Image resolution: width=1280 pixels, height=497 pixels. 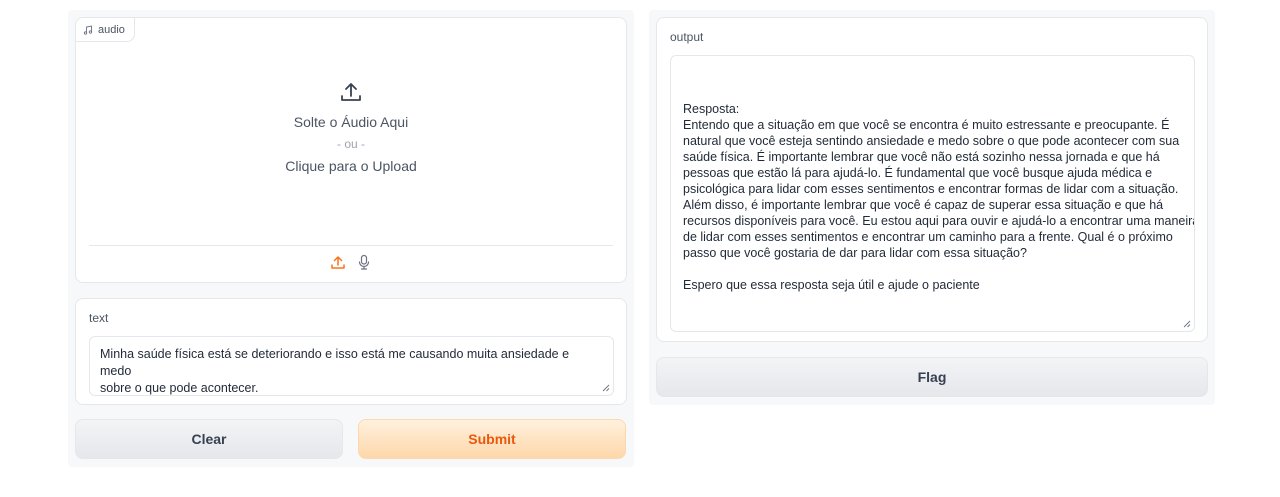 What do you see at coordinates (932, 377) in the screenshot?
I see `flag-button: Flag` at bounding box center [932, 377].